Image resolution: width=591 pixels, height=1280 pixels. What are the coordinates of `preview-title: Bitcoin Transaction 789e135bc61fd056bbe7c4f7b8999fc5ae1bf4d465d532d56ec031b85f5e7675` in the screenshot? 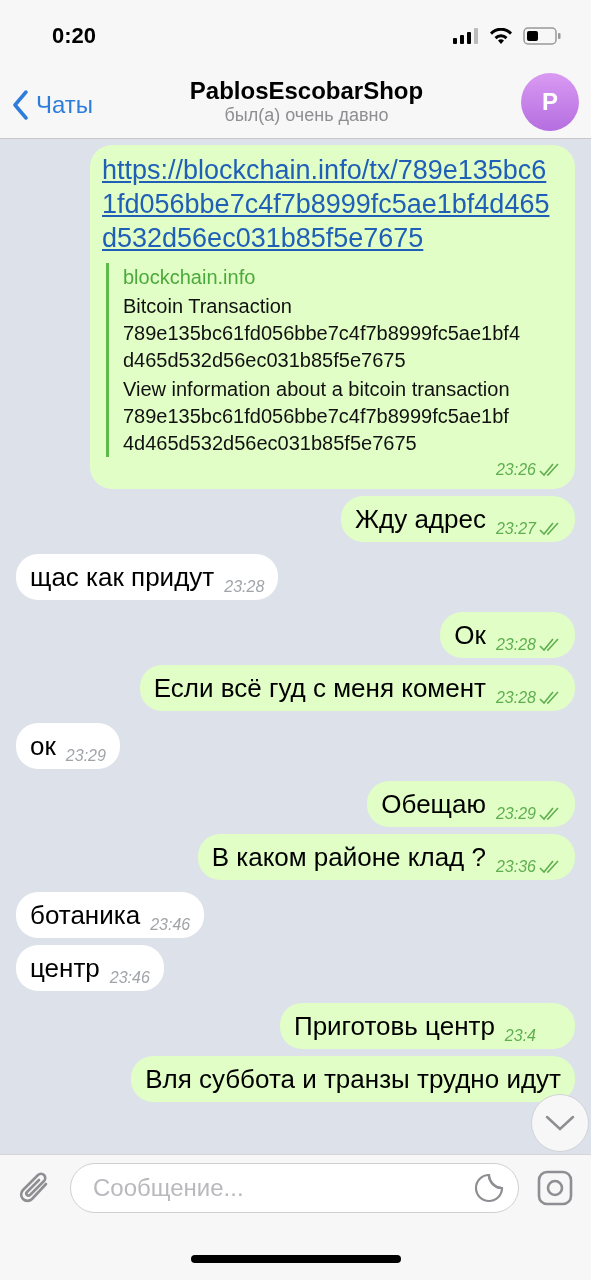 It's located at (322, 333).